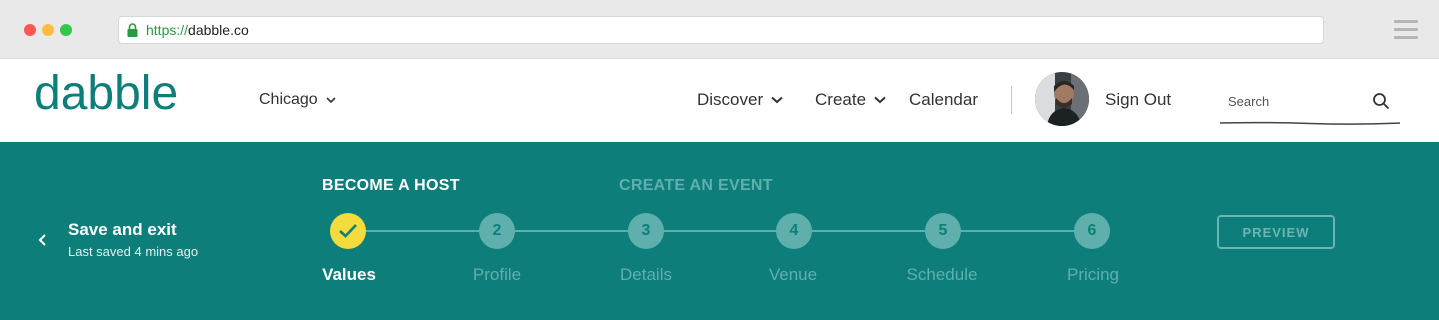 The height and width of the screenshot is (320, 1439). Describe the element at coordinates (1093, 275) in the screenshot. I see `step-label-pricing: Pricing` at that location.